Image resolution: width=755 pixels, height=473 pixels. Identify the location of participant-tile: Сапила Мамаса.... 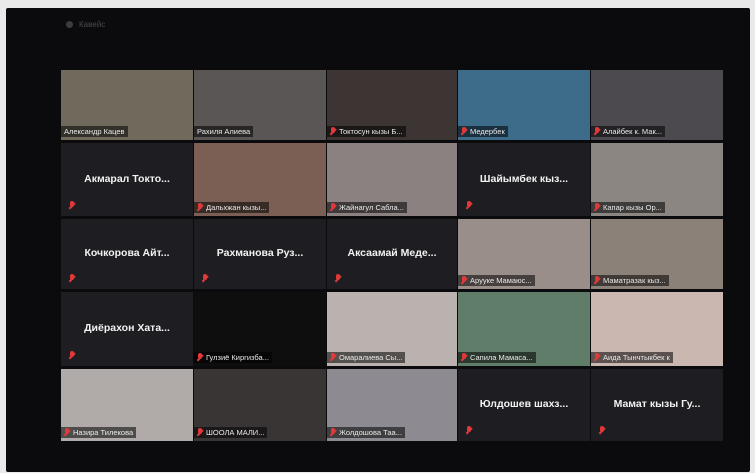
(524, 329).